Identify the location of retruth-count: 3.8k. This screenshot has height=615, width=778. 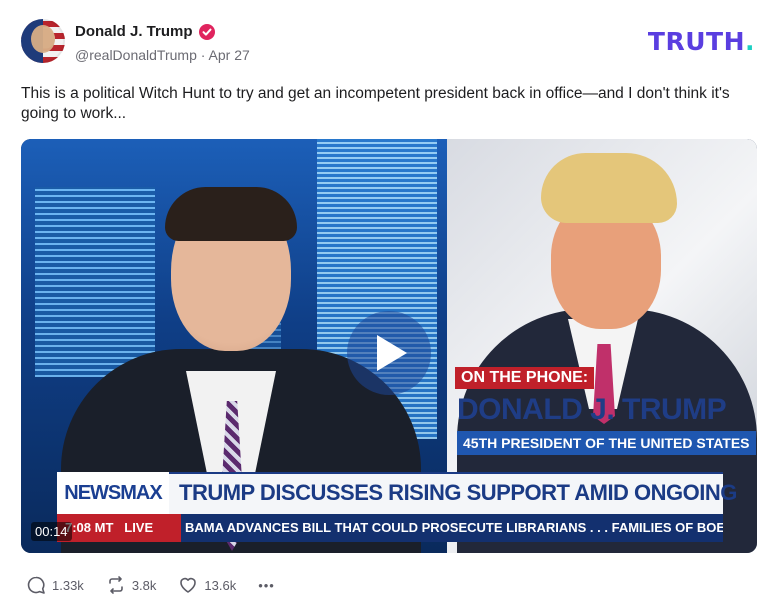
(144, 585).